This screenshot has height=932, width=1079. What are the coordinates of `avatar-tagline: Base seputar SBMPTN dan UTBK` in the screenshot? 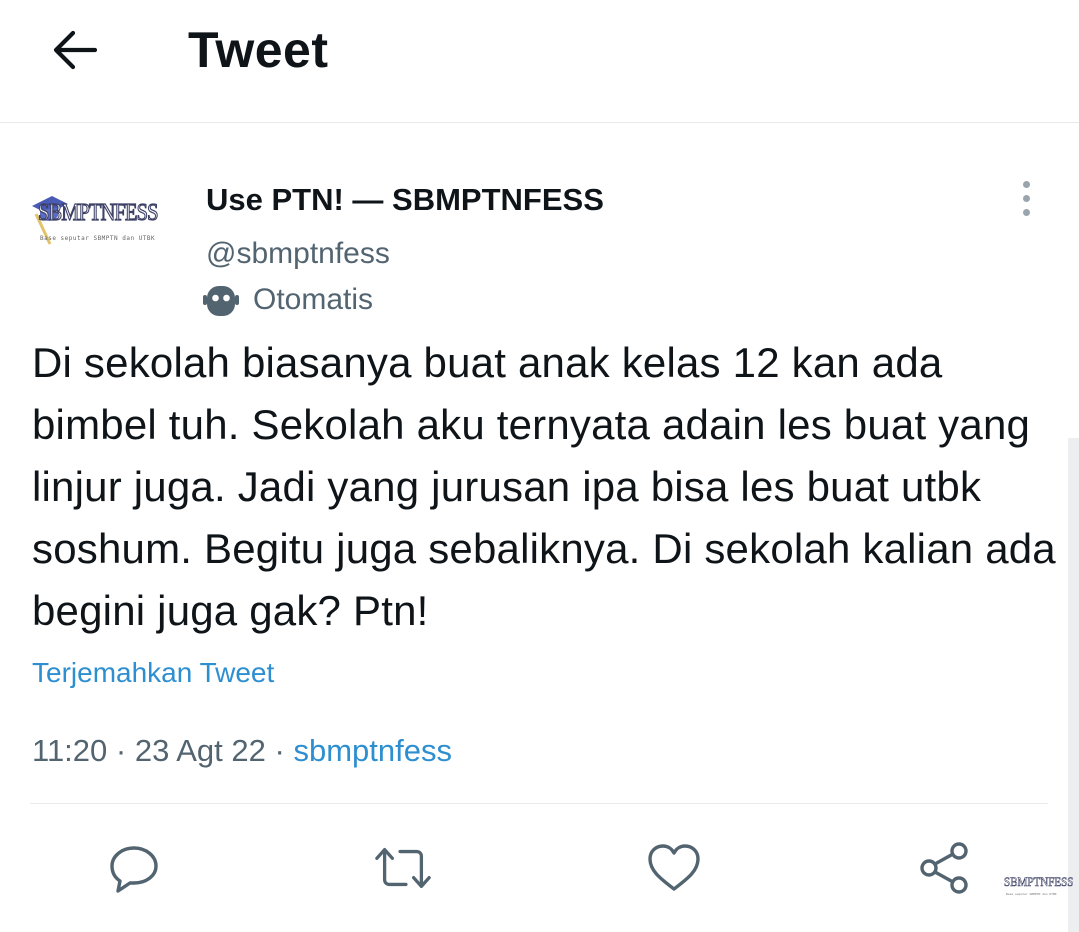 It's located at (98, 238).